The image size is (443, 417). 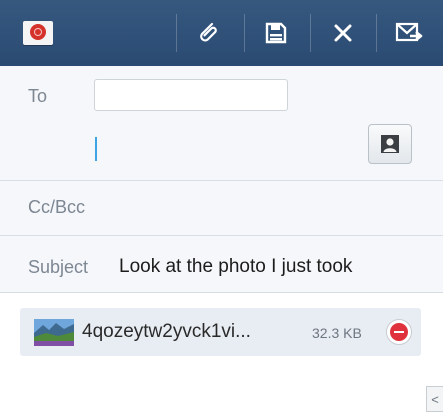 I want to click on cc-bcc-label: Cc/Bcc, so click(x=56, y=207).